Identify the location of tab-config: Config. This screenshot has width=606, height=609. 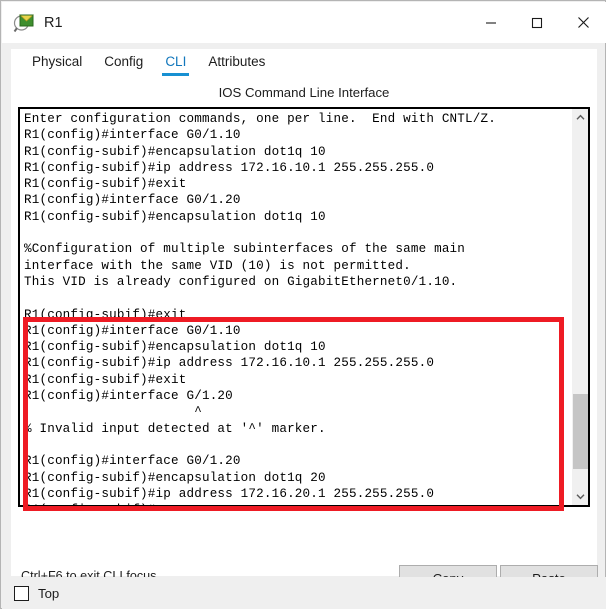
(123, 63).